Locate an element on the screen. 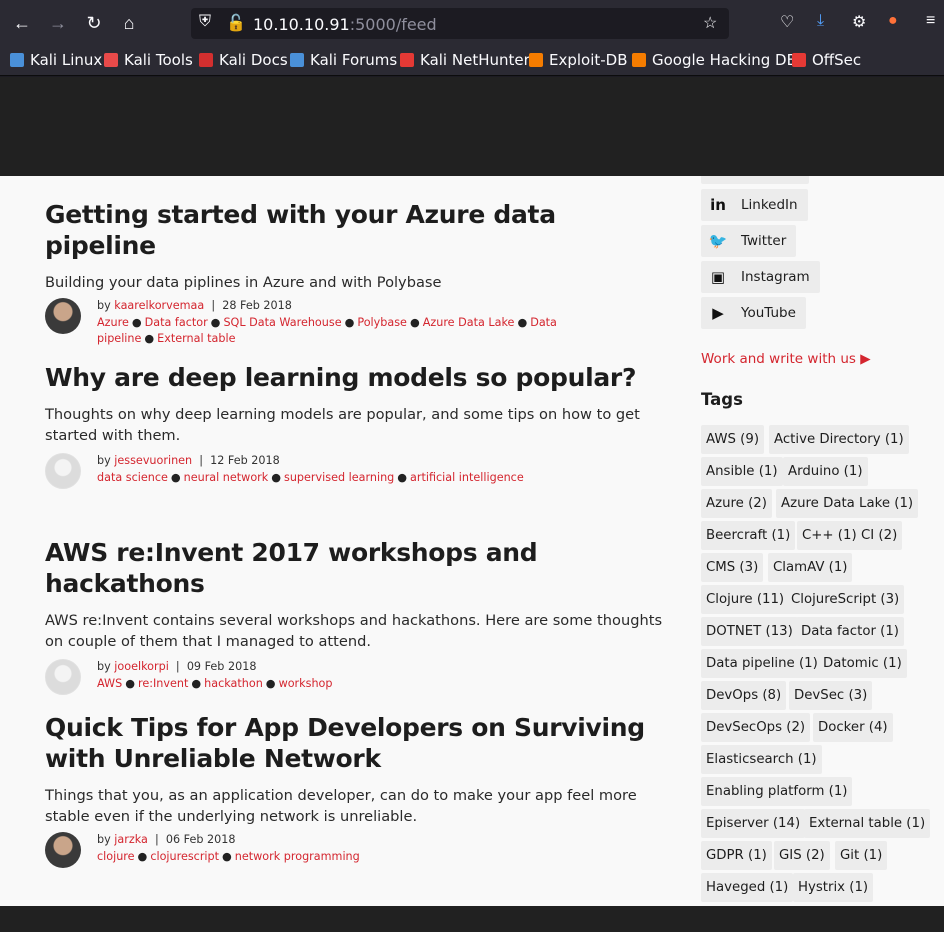 This screenshot has height=932, width=944. shield-icon: ⛨ is located at coordinates (205, 22).